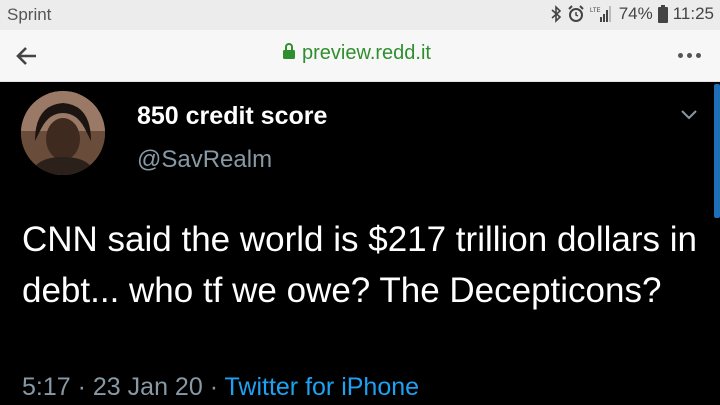 The width and height of the screenshot is (720, 405). Describe the element at coordinates (635, 13) in the screenshot. I see `battery-percent: 74%` at that location.